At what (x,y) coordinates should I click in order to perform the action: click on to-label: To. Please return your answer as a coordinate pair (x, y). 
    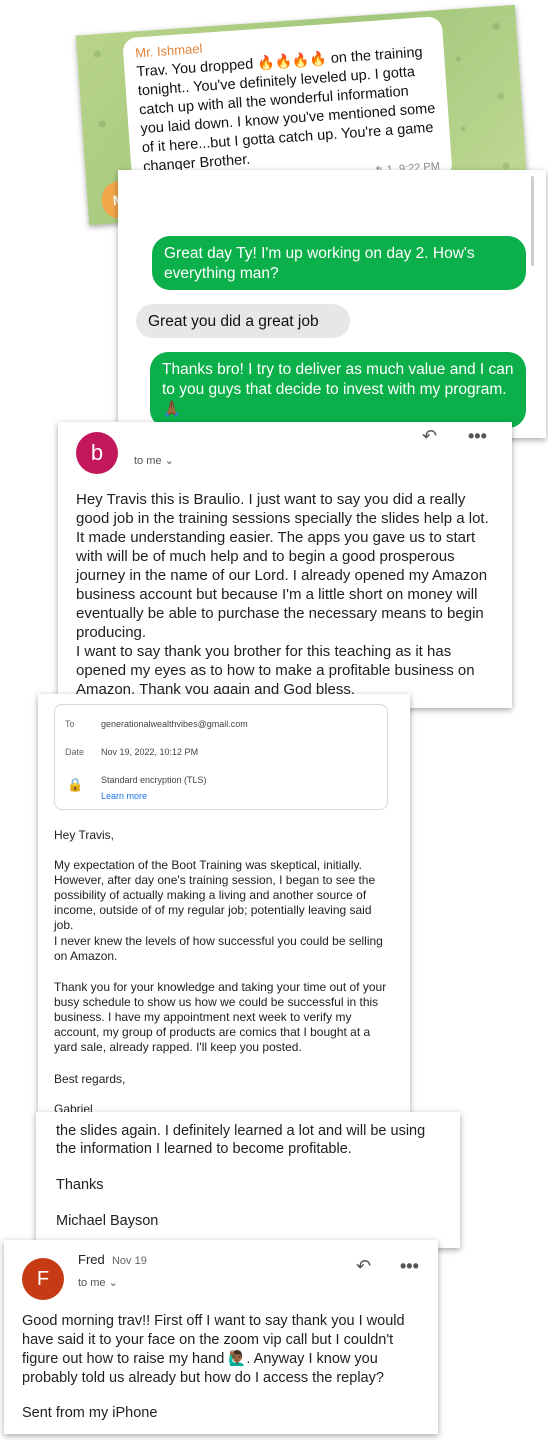
    Looking at the image, I should click on (70, 724).